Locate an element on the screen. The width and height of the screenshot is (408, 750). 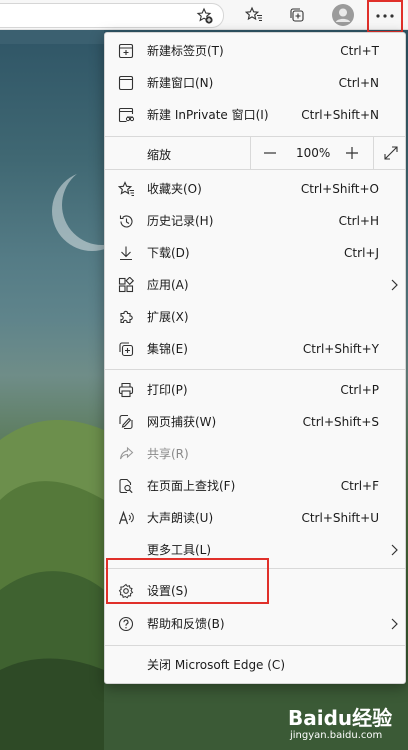
shortcut: Ctrl+N is located at coordinates (358, 83).